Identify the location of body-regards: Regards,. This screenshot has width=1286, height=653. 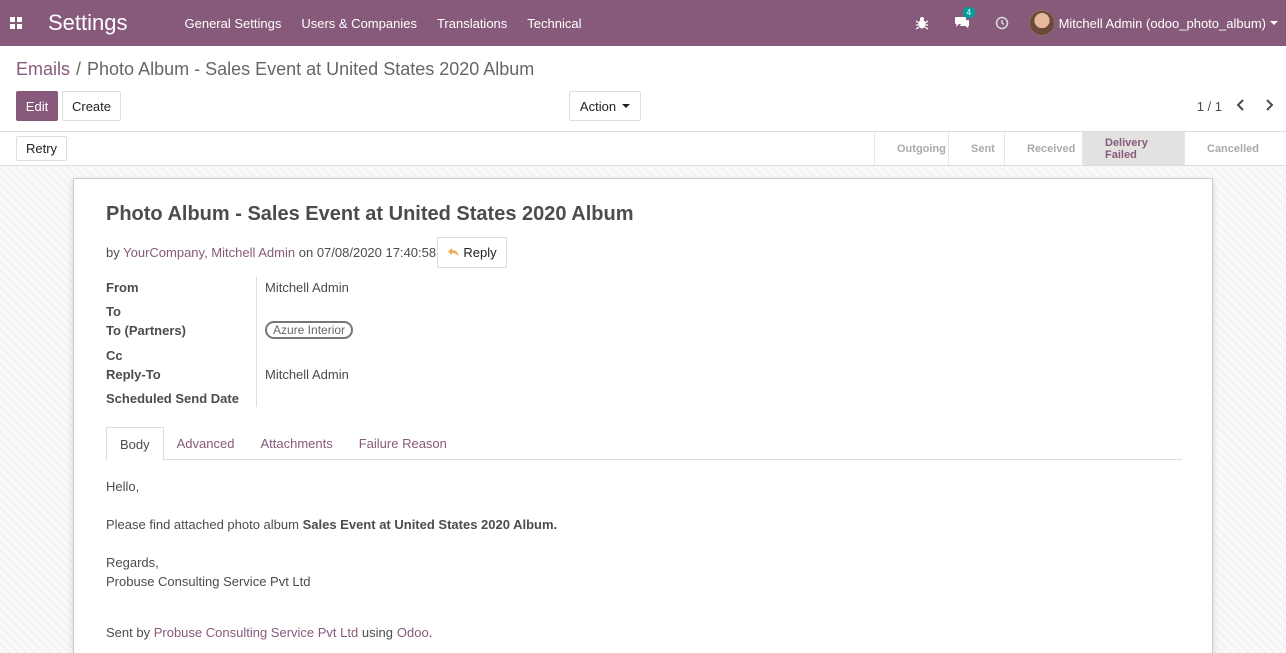
(132, 562).